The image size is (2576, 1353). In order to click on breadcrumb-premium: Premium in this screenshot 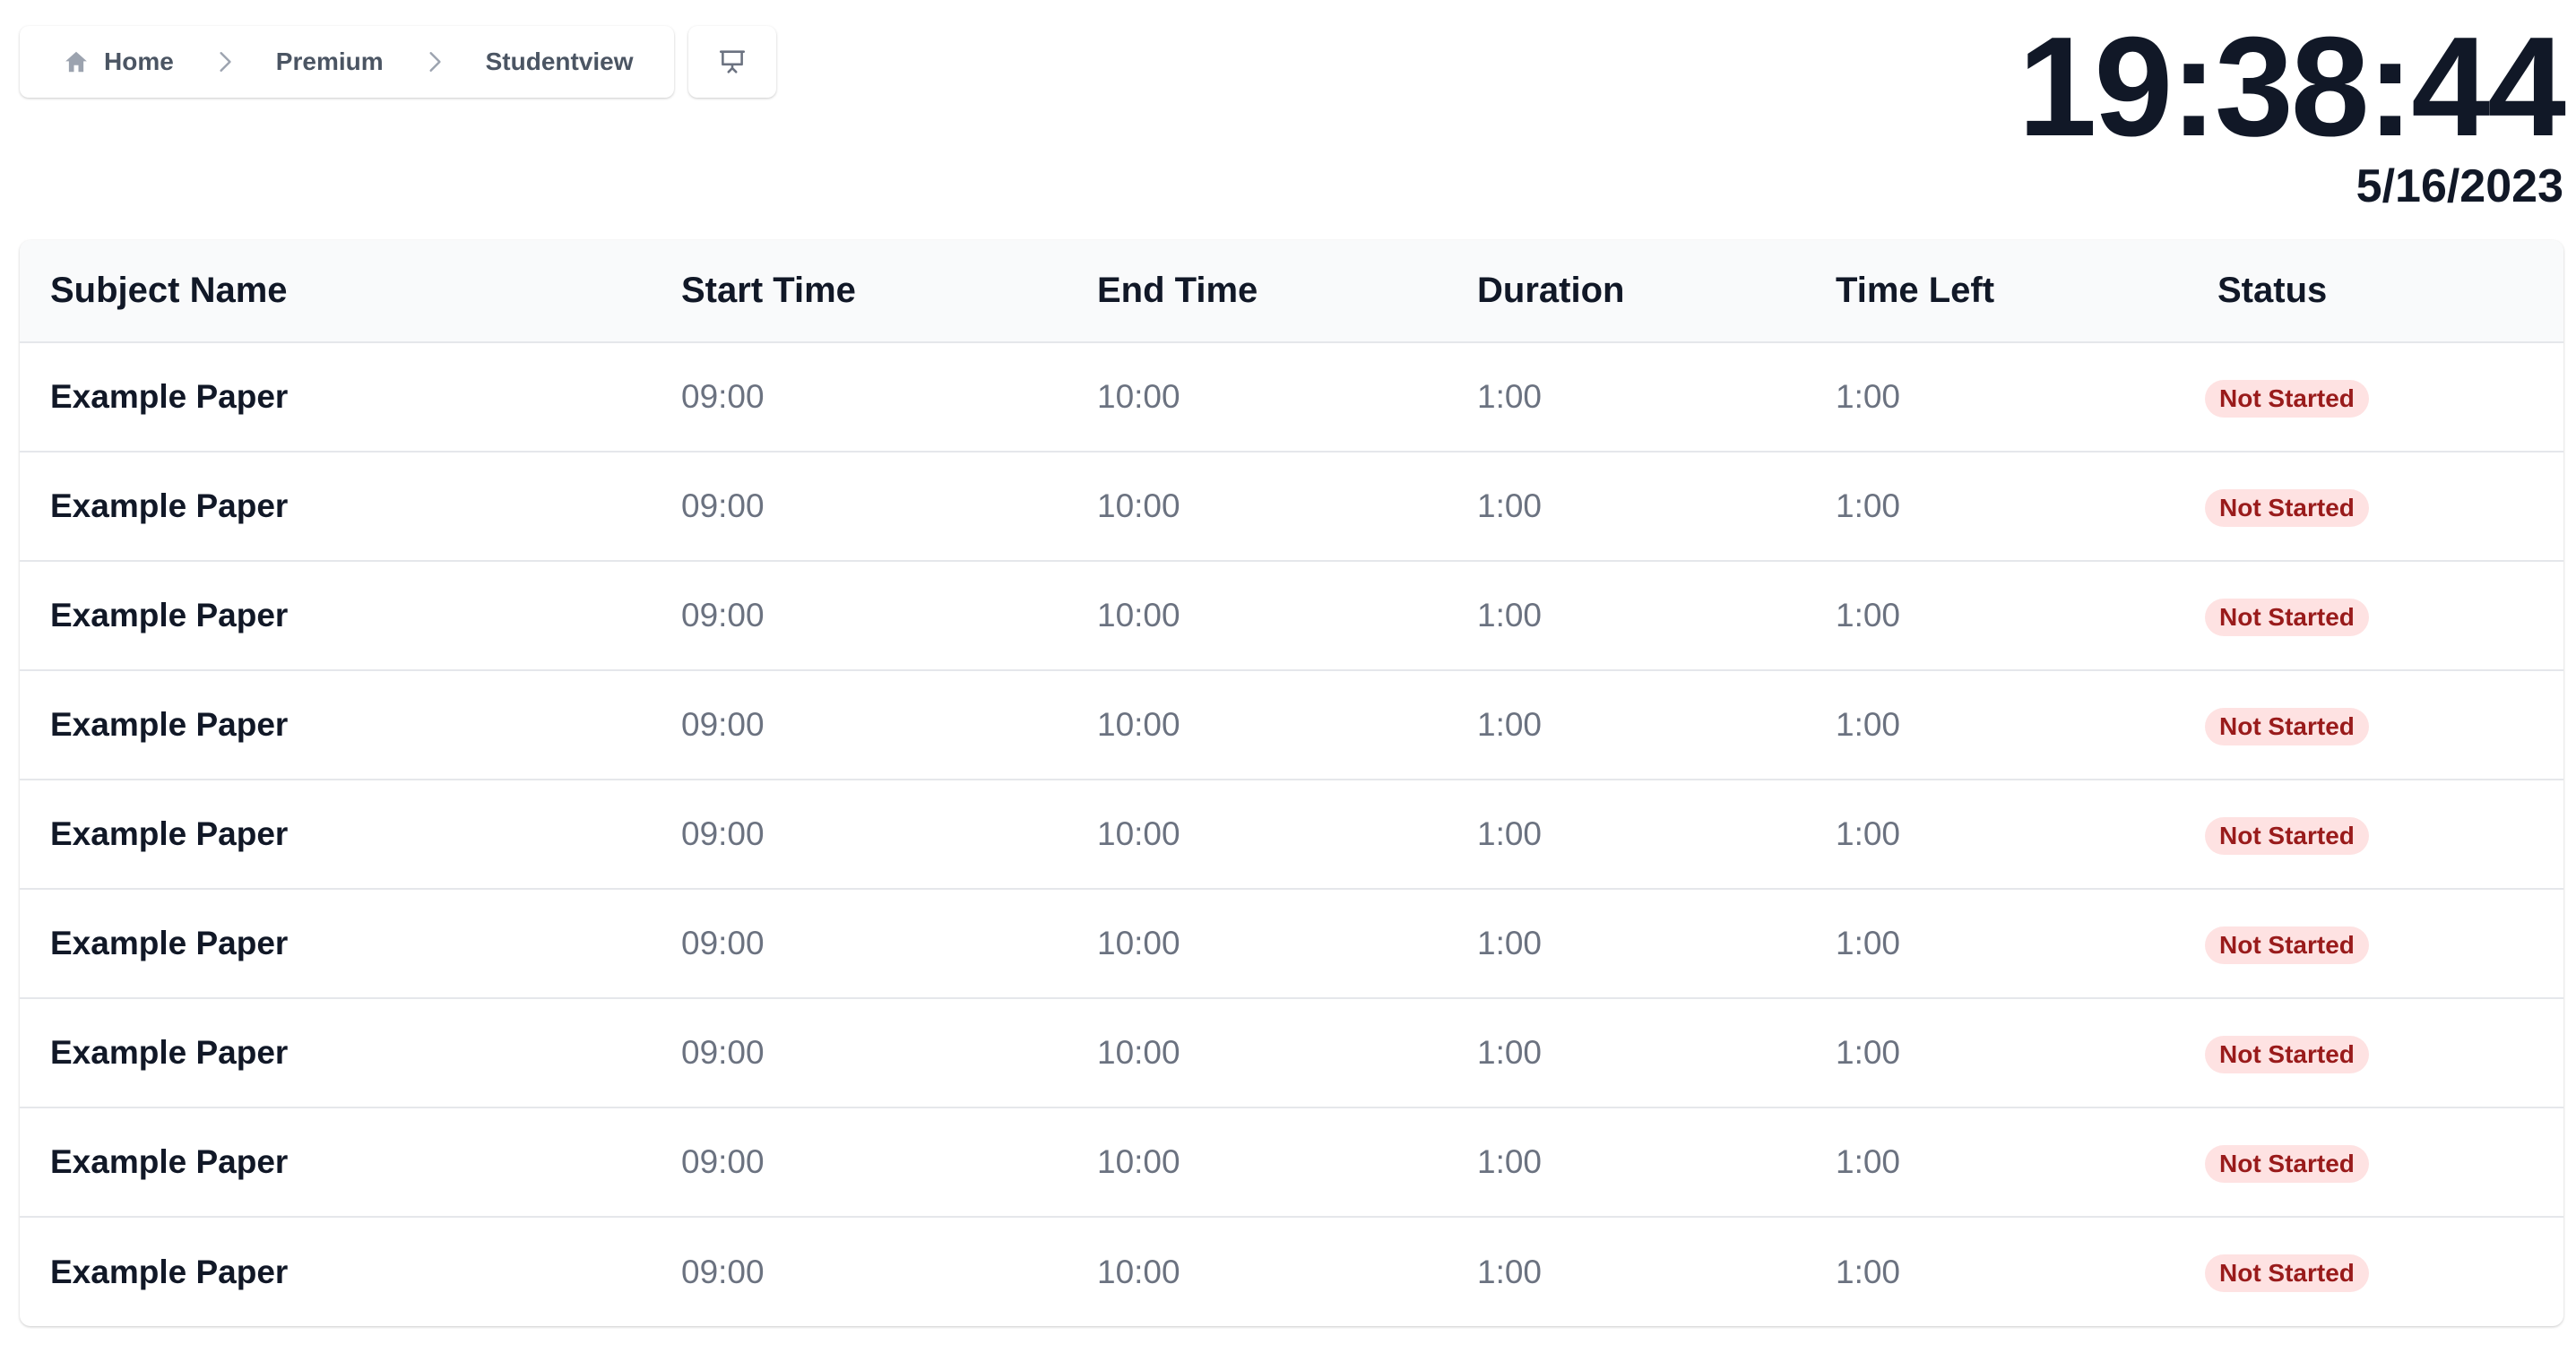, I will do `click(330, 61)`.